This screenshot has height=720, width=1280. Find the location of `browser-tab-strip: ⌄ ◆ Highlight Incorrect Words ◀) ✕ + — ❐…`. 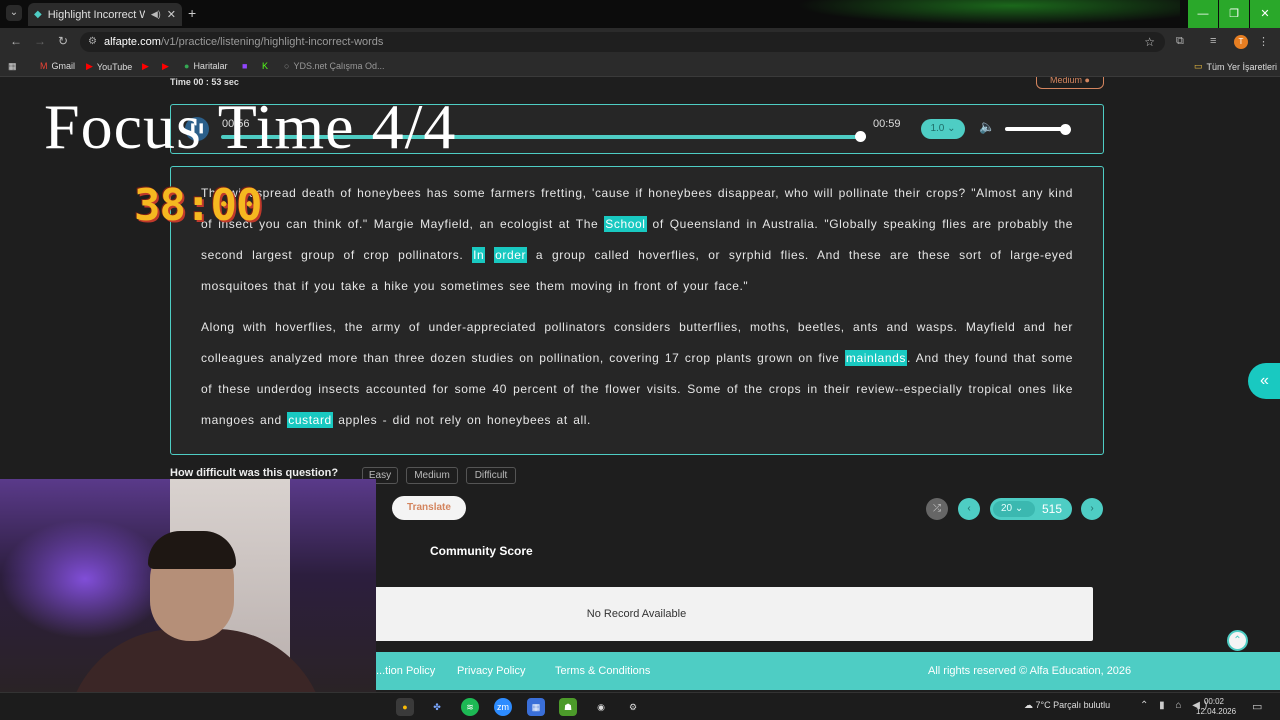

browser-tab-strip: ⌄ ◆ Highlight Incorrect Words ◀) ✕ + — ❐… is located at coordinates (640, 14).